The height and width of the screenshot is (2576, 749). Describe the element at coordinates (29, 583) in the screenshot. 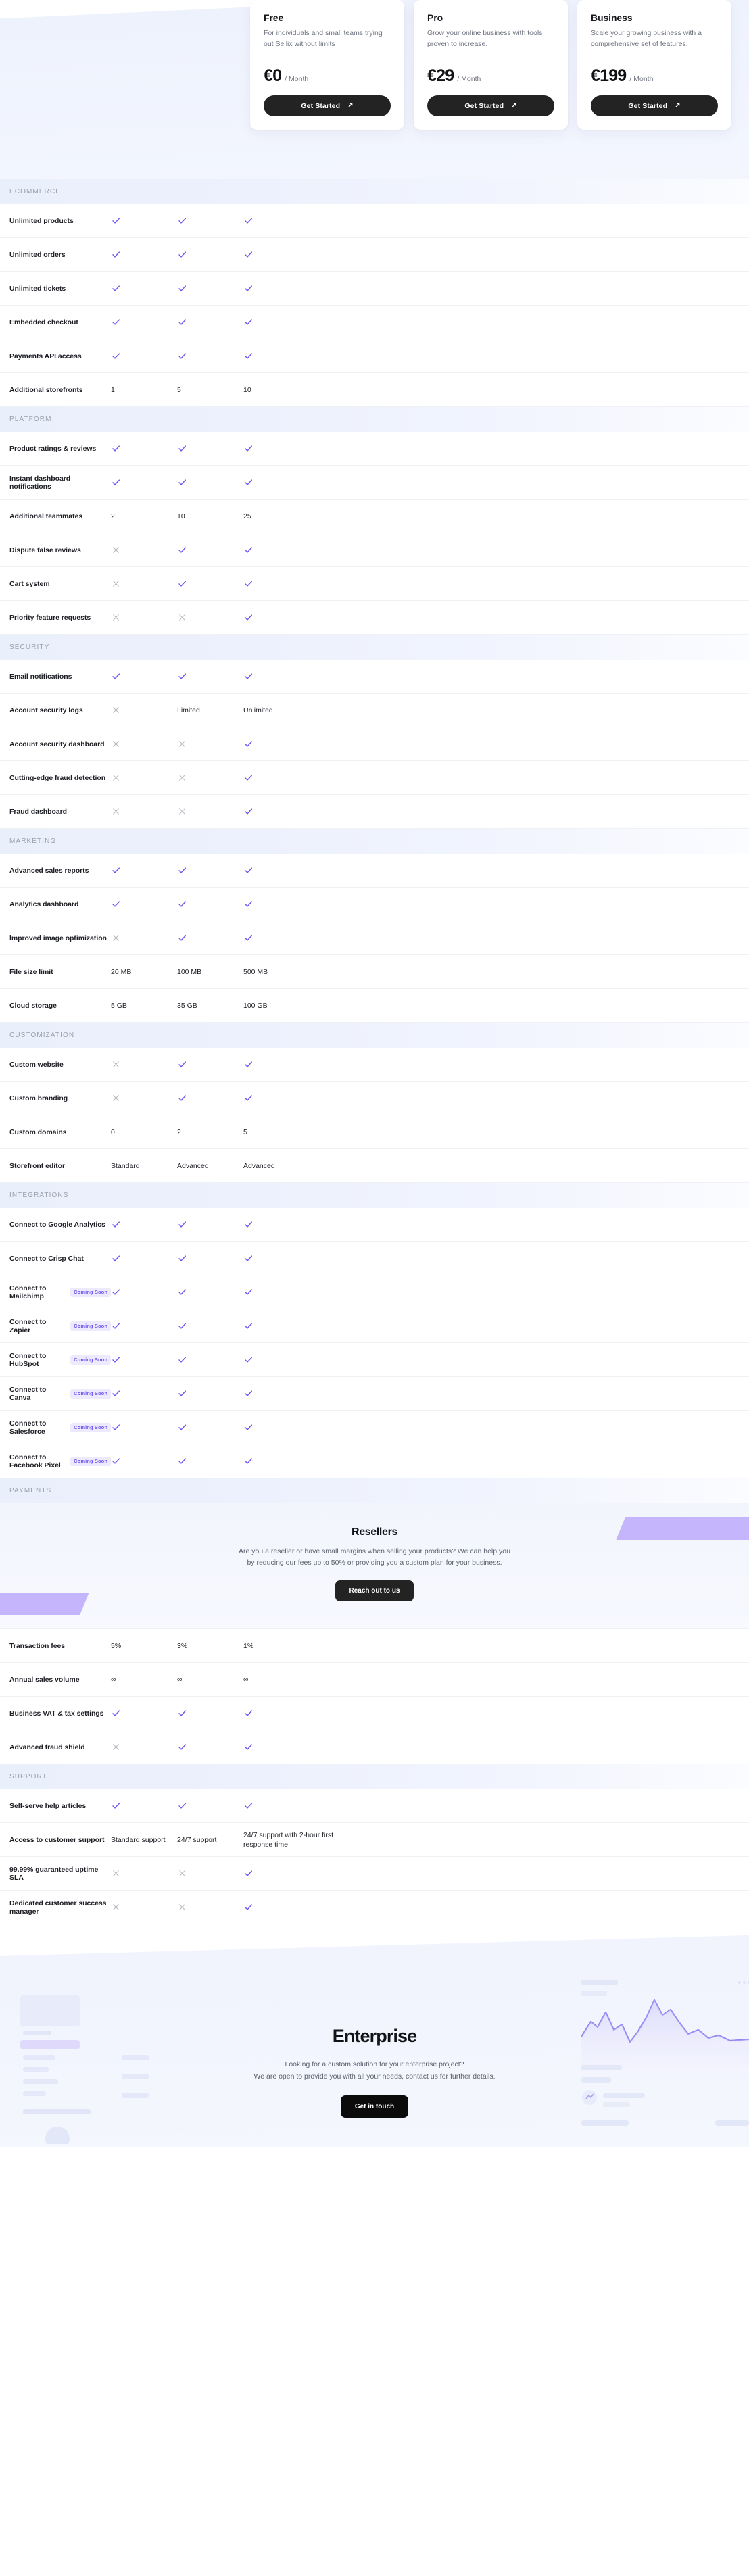

I see `feature-label-text: Cart system` at that location.